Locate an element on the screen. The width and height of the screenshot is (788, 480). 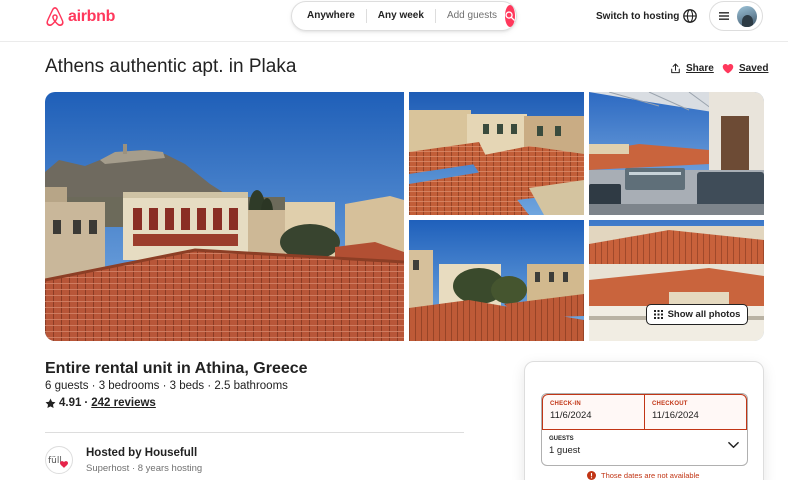
listing-subtitle: Entire rental unit in Athina, Greece is located at coordinates (176, 368).